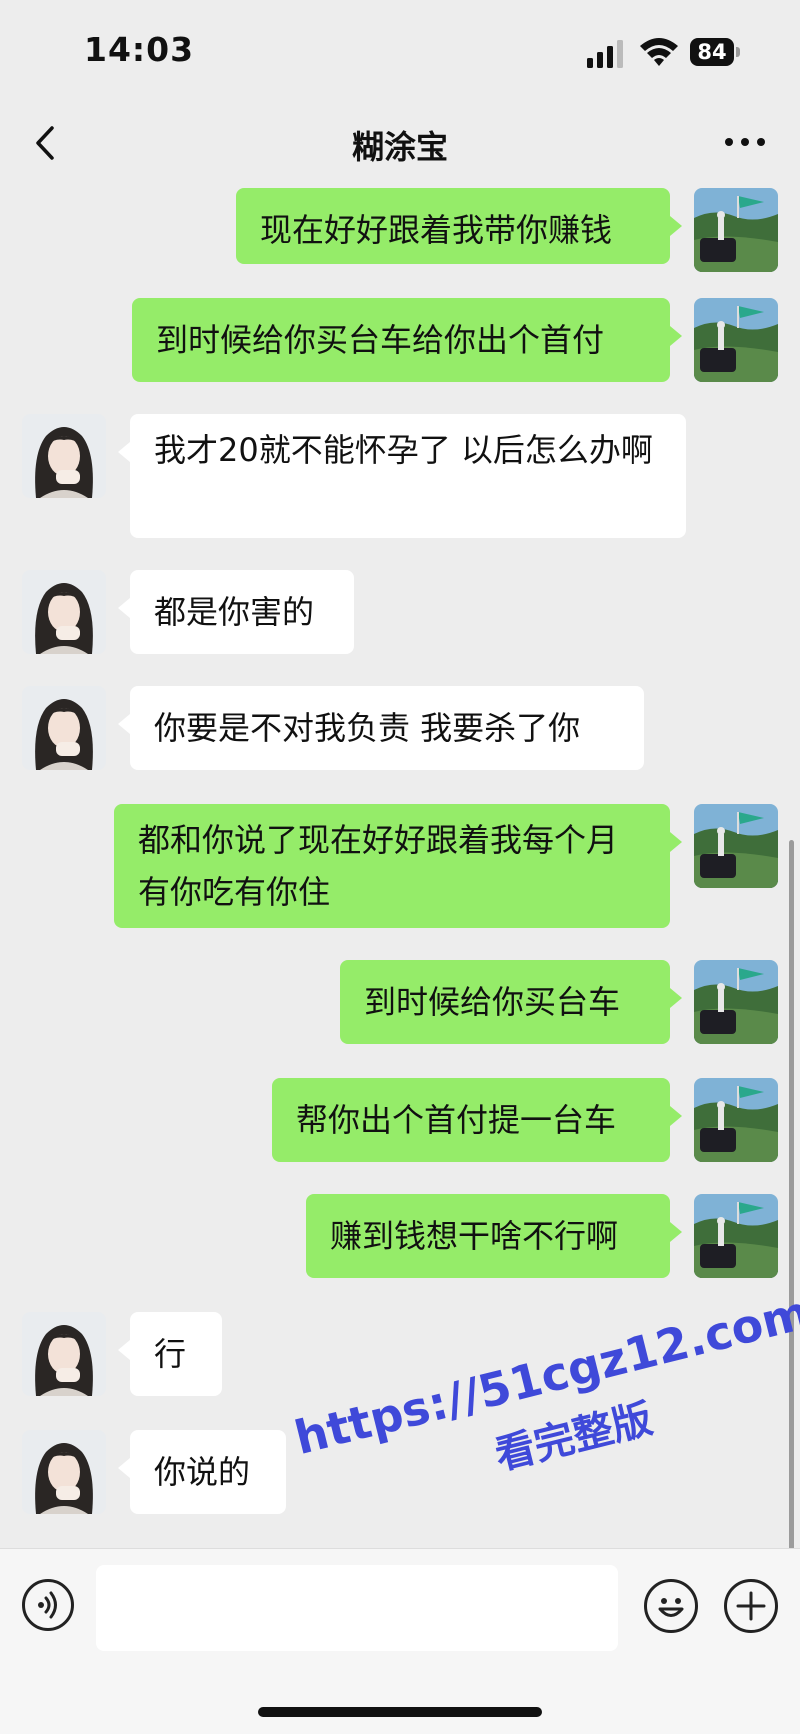 This screenshot has height=1734, width=800. I want to click on message-bubble: 行, so click(176, 1354).